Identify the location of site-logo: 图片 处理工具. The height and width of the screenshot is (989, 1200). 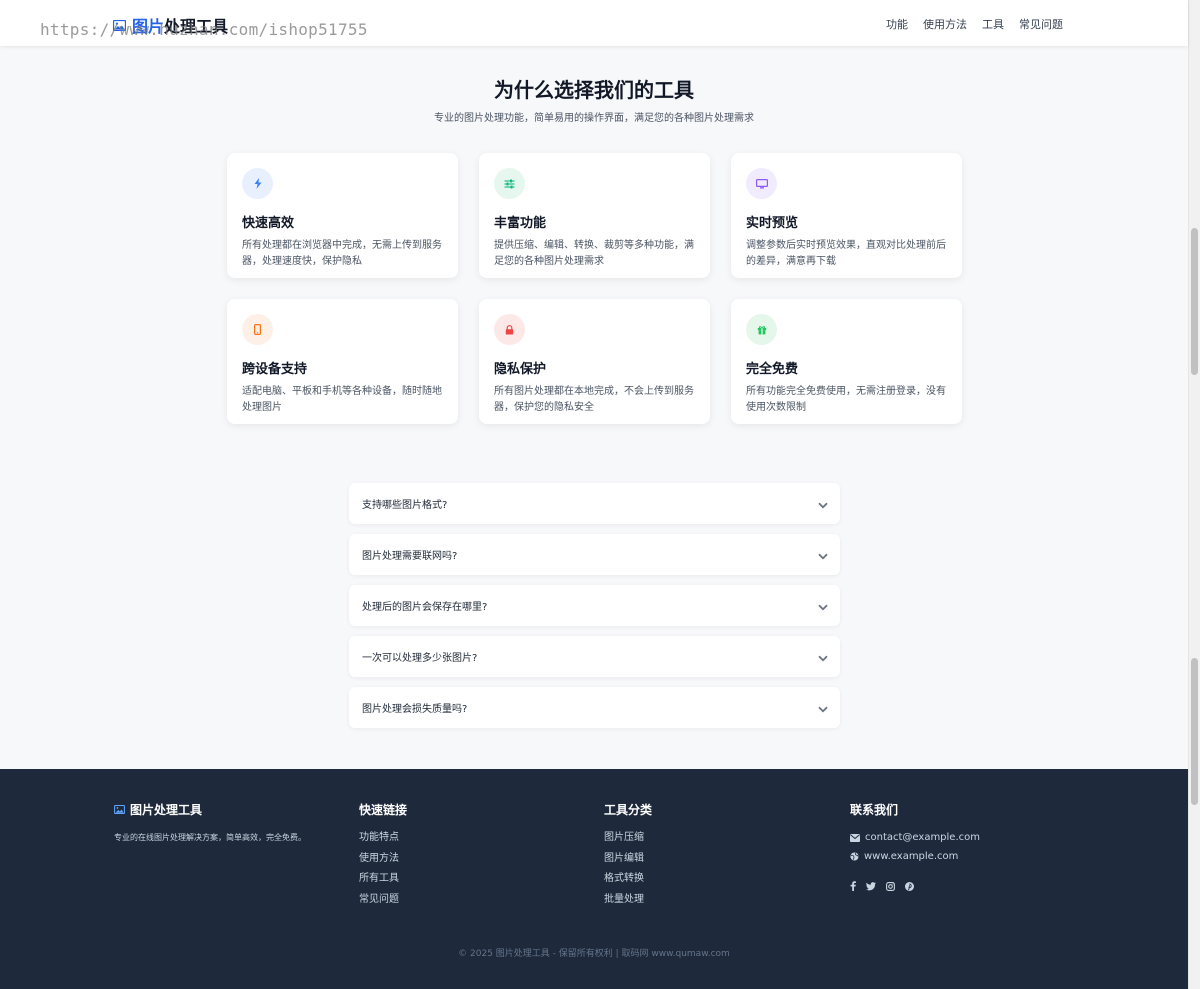
(170, 25).